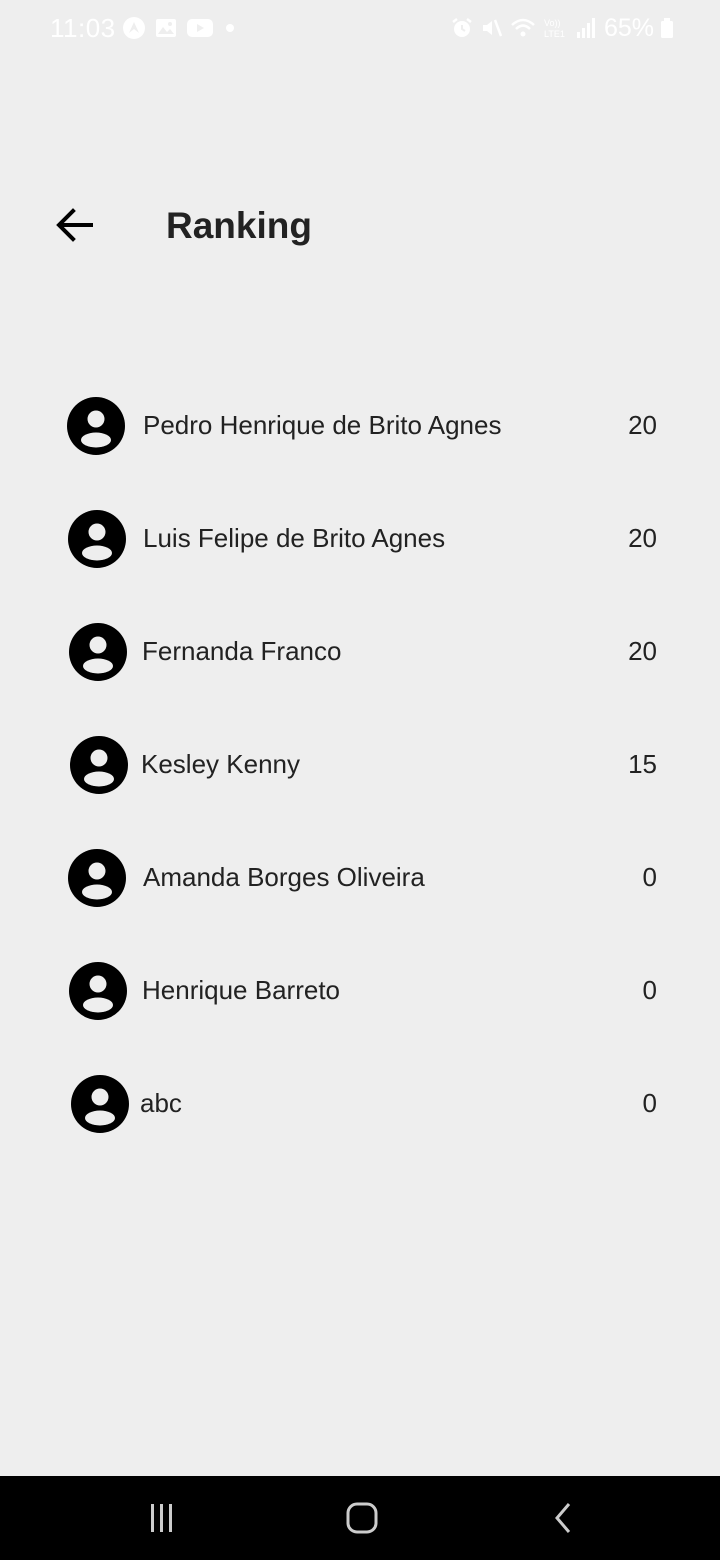 The height and width of the screenshot is (1560, 720). I want to click on home-button, so click(362, 1518).